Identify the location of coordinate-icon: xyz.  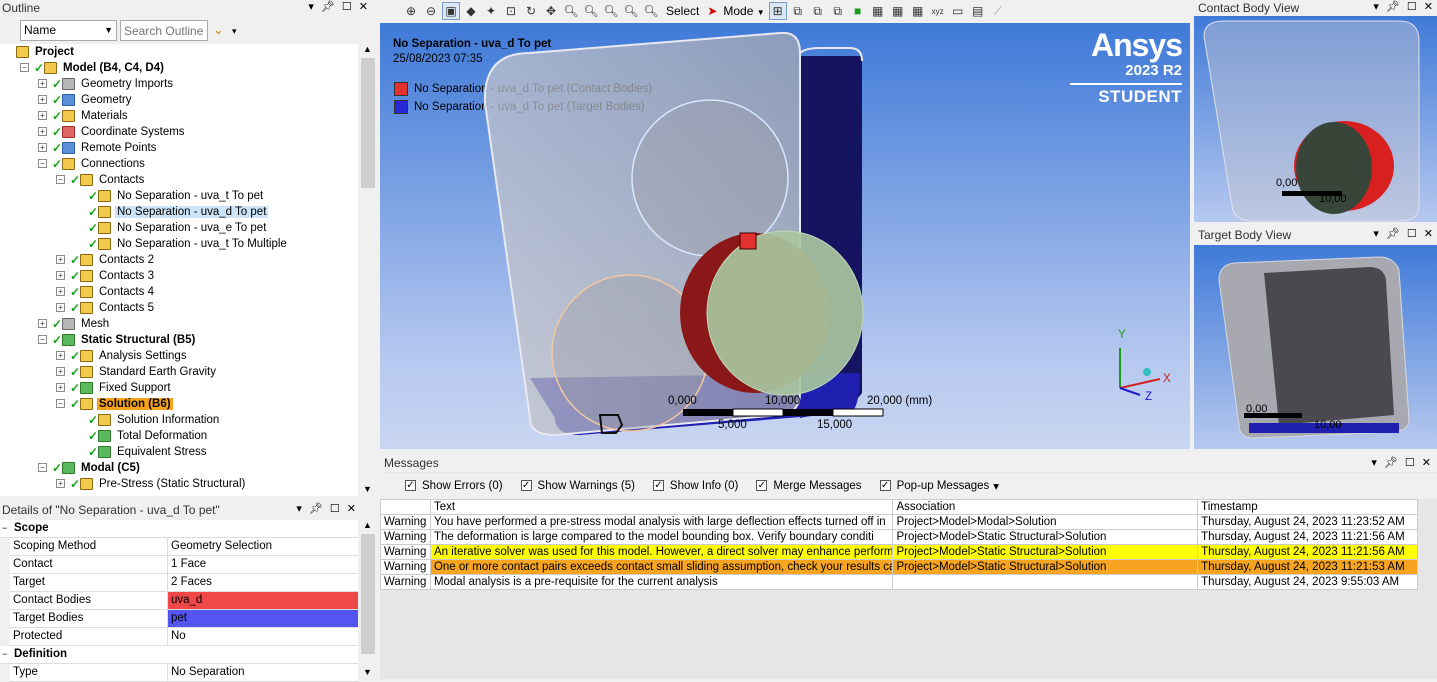
(938, 11).